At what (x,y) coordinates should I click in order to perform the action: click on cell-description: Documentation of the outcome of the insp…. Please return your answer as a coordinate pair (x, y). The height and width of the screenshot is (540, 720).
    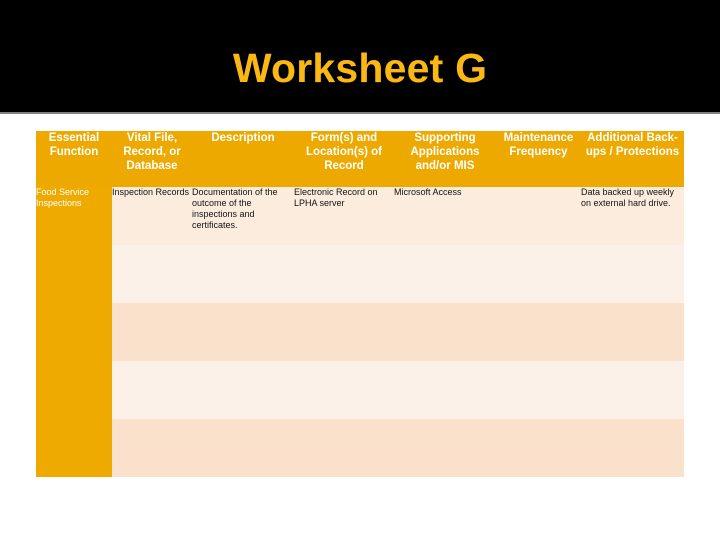
    Looking at the image, I should click on (243, 216).